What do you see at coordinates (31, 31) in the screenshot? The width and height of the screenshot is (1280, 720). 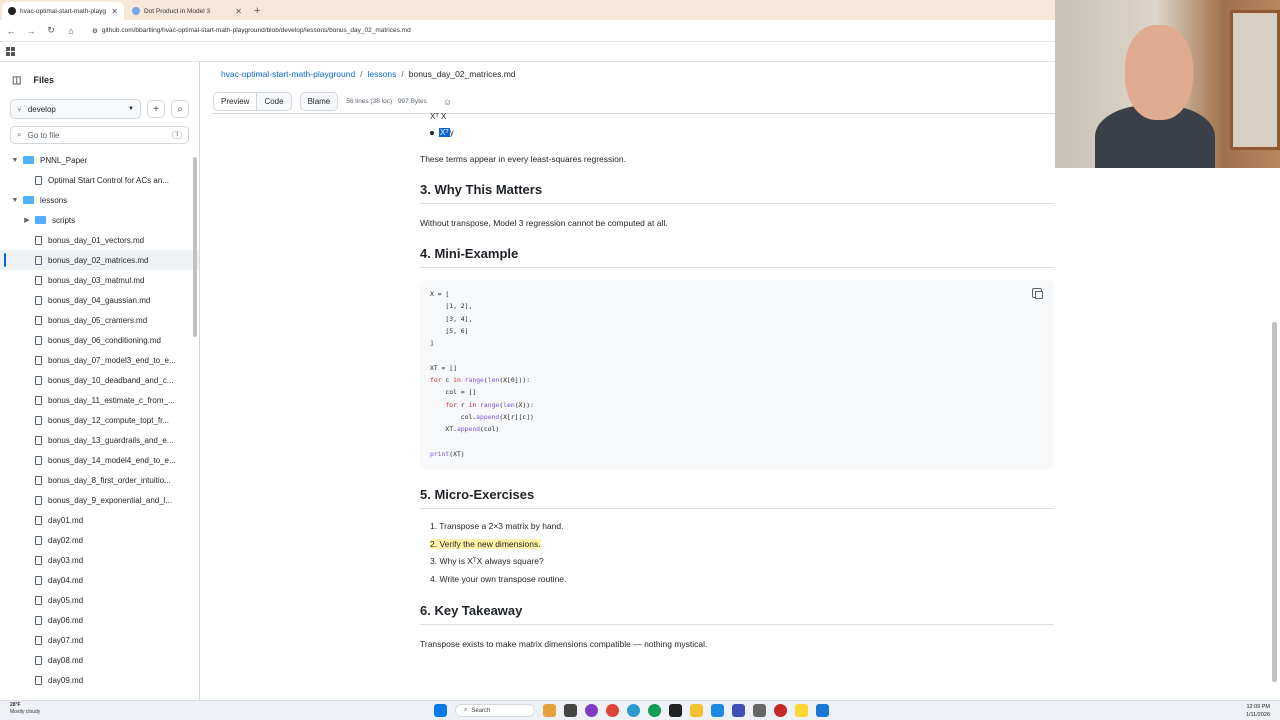 I see `forward-icon: →` at bounding box center [31, 31].